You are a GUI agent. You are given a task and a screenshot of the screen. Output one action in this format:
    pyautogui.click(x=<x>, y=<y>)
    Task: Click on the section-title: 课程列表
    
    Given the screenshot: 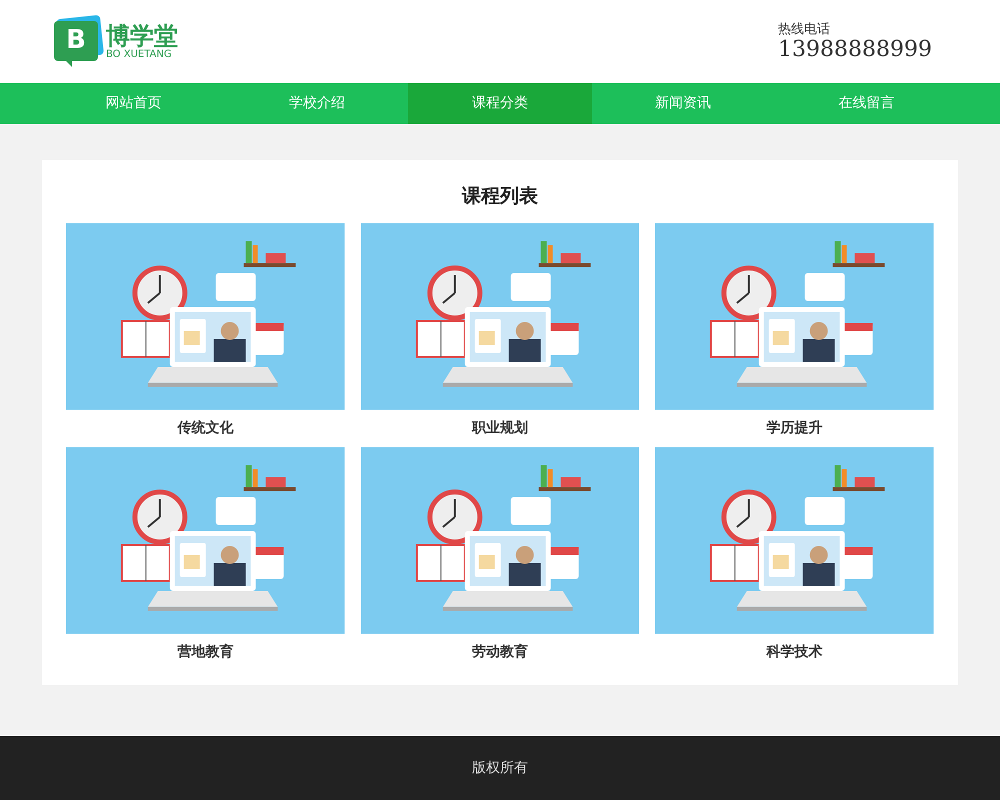 What is the action you would take?
    pyautogui.click(x=499, y=196)
    